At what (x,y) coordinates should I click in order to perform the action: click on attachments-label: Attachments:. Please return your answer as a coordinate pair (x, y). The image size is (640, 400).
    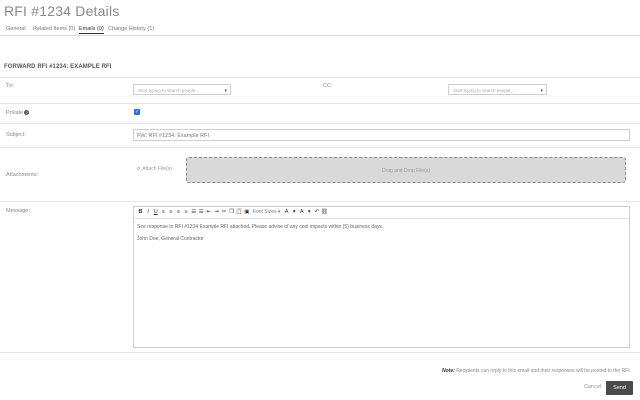
    Looking at the image, I should click on (22, 175).